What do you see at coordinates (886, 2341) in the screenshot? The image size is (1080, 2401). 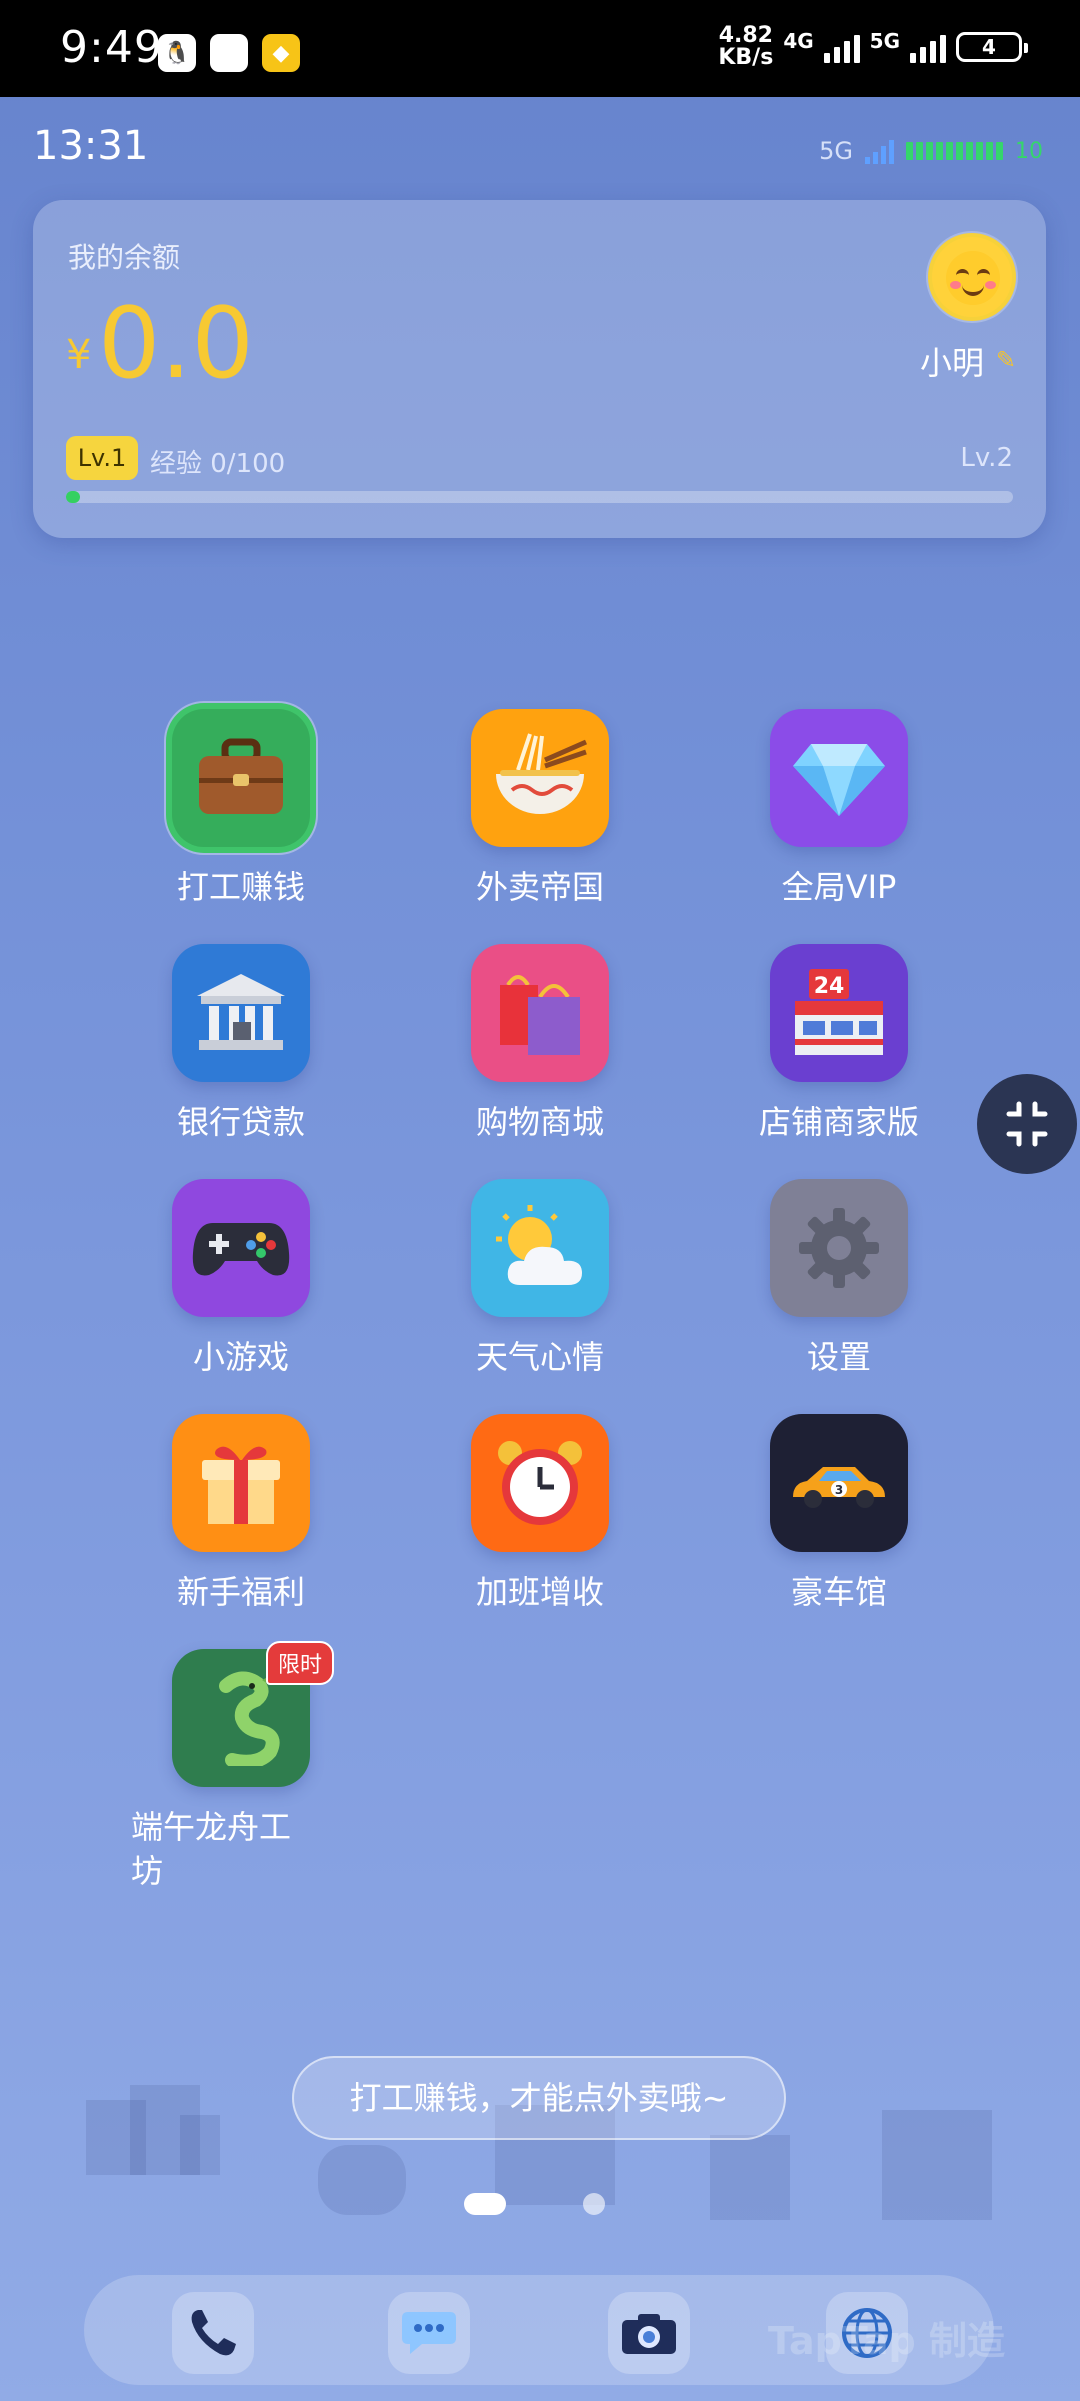 I see `taptap-watermark: TapTap 制造` at bounding box center [886, 2341].